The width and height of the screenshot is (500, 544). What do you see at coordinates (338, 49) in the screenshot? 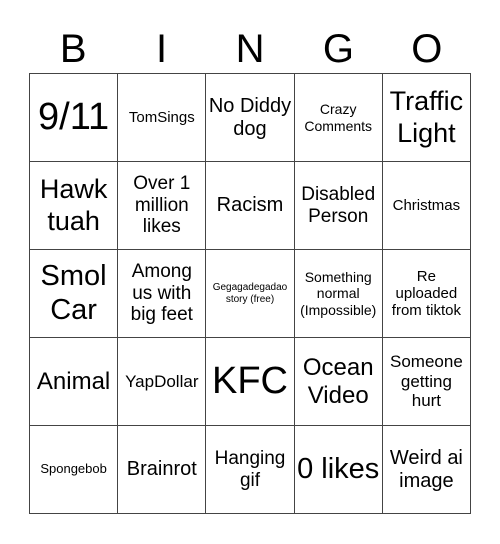
I see `header-letter-g: G` at bounding box center [338, 49].